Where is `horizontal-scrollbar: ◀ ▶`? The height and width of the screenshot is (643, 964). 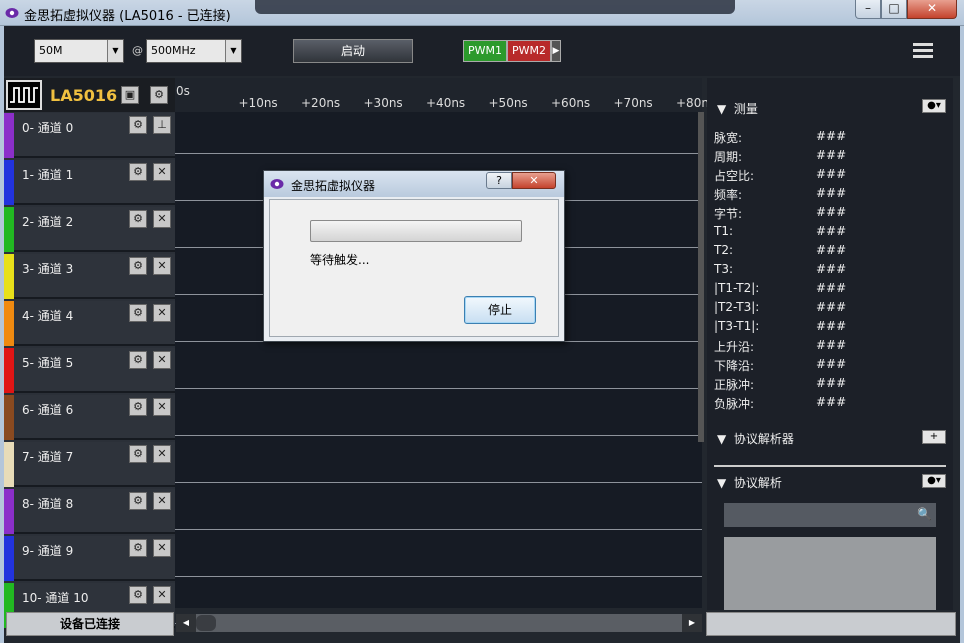 horizontal-scrollbar: ◀ ▶ is located at coordinates (439, 623).